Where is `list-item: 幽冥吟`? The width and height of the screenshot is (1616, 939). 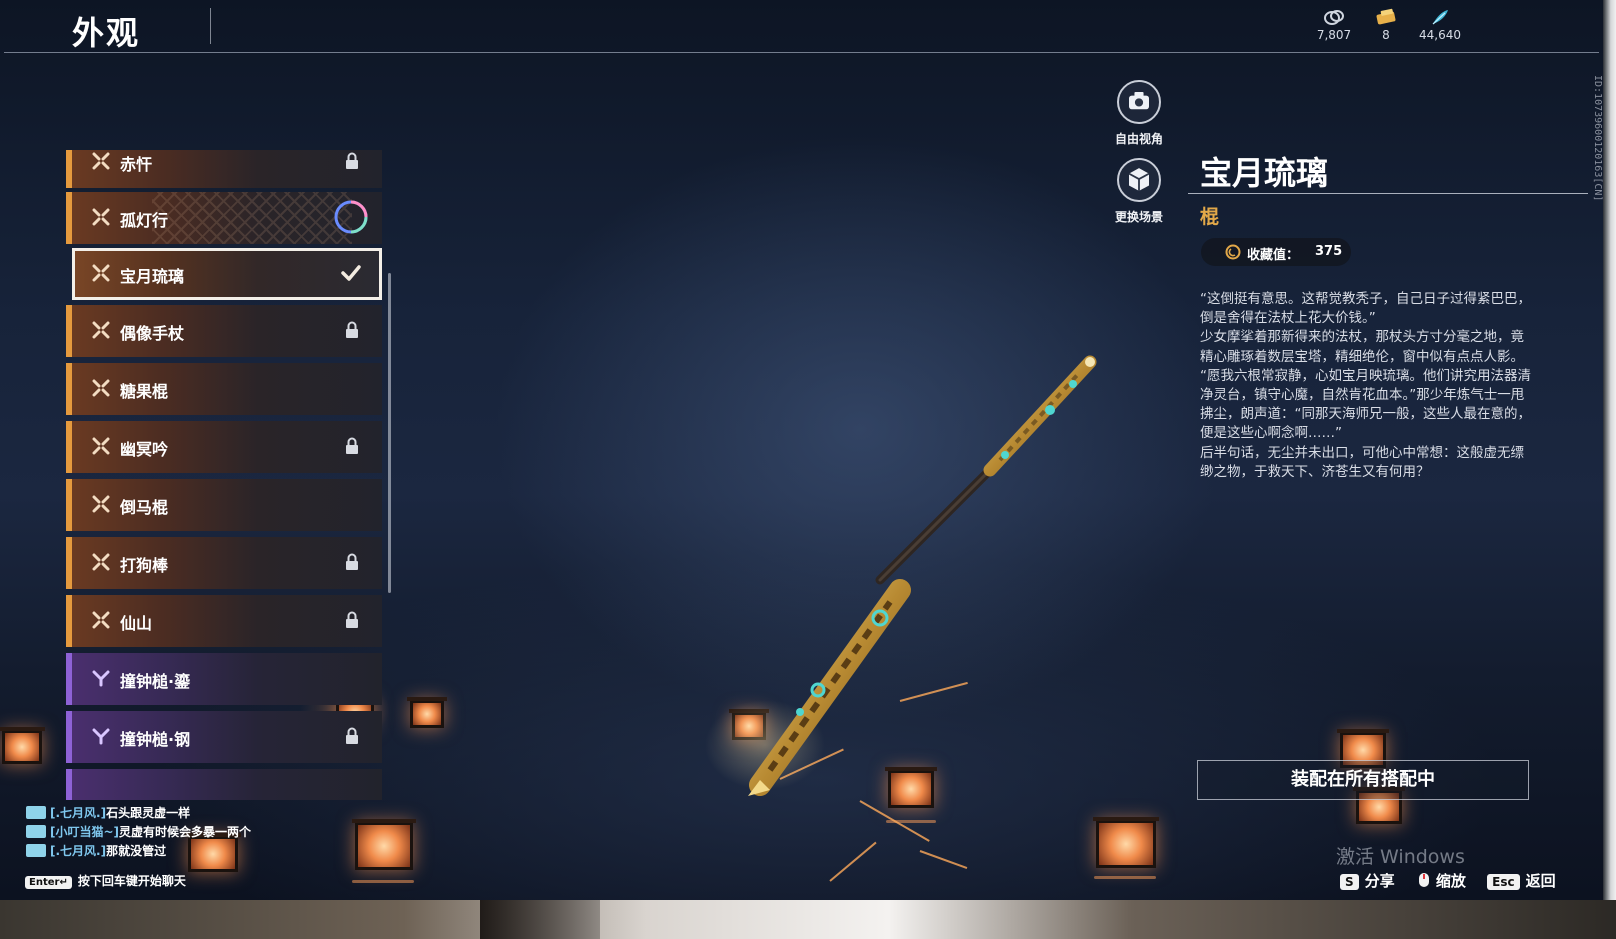 list-item: 幽冥吟 is located at coordinates (224, 447).